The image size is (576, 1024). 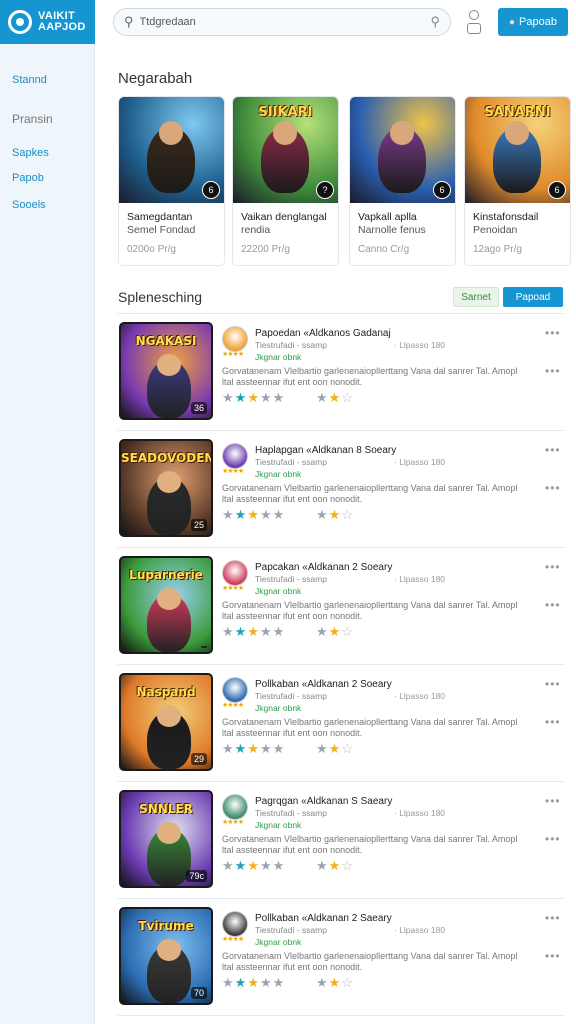 I want to click on featured-card-title: Kinstafonsdail, so click(x=506, y=217).